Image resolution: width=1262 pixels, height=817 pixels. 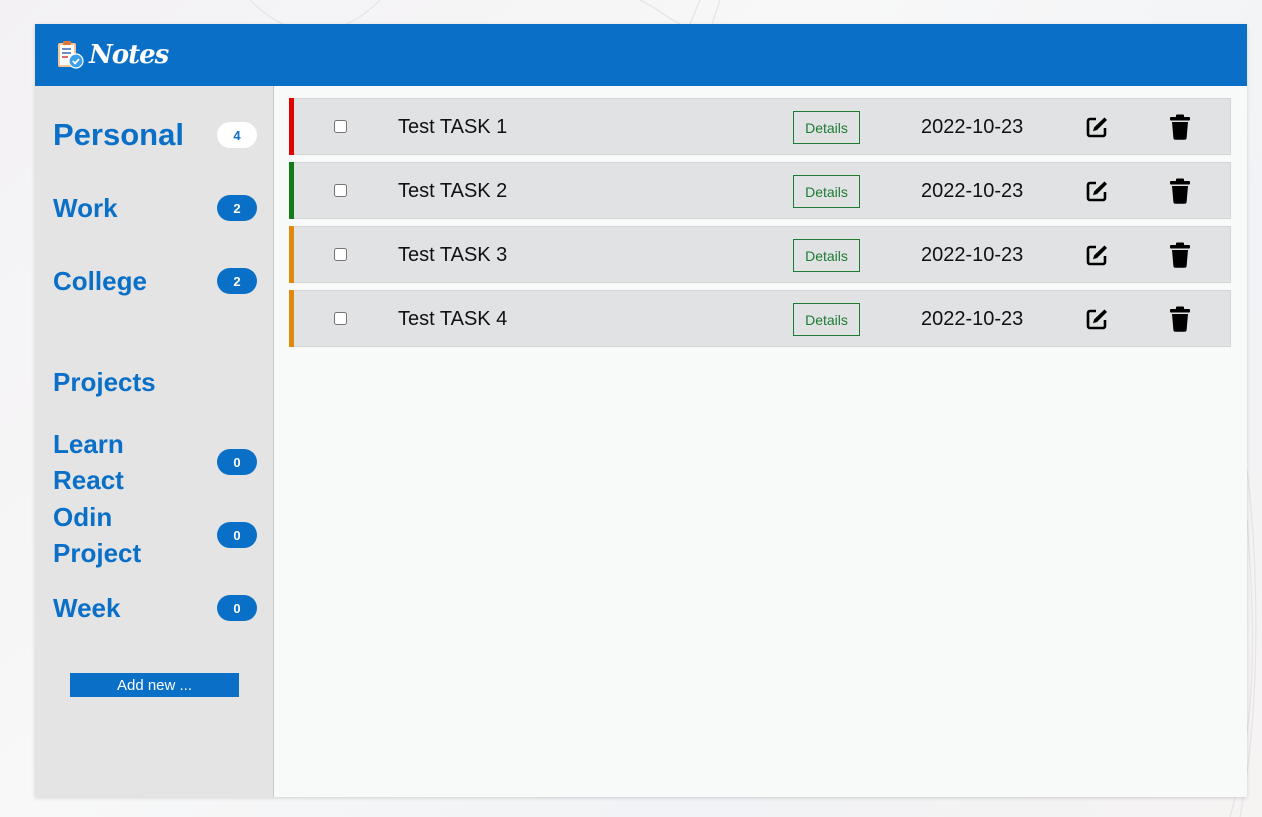 What do you see at coordinates (453, 127) in the screenshot?
I see `task-title: Test TASK 1` at bounding box center [453, 127].